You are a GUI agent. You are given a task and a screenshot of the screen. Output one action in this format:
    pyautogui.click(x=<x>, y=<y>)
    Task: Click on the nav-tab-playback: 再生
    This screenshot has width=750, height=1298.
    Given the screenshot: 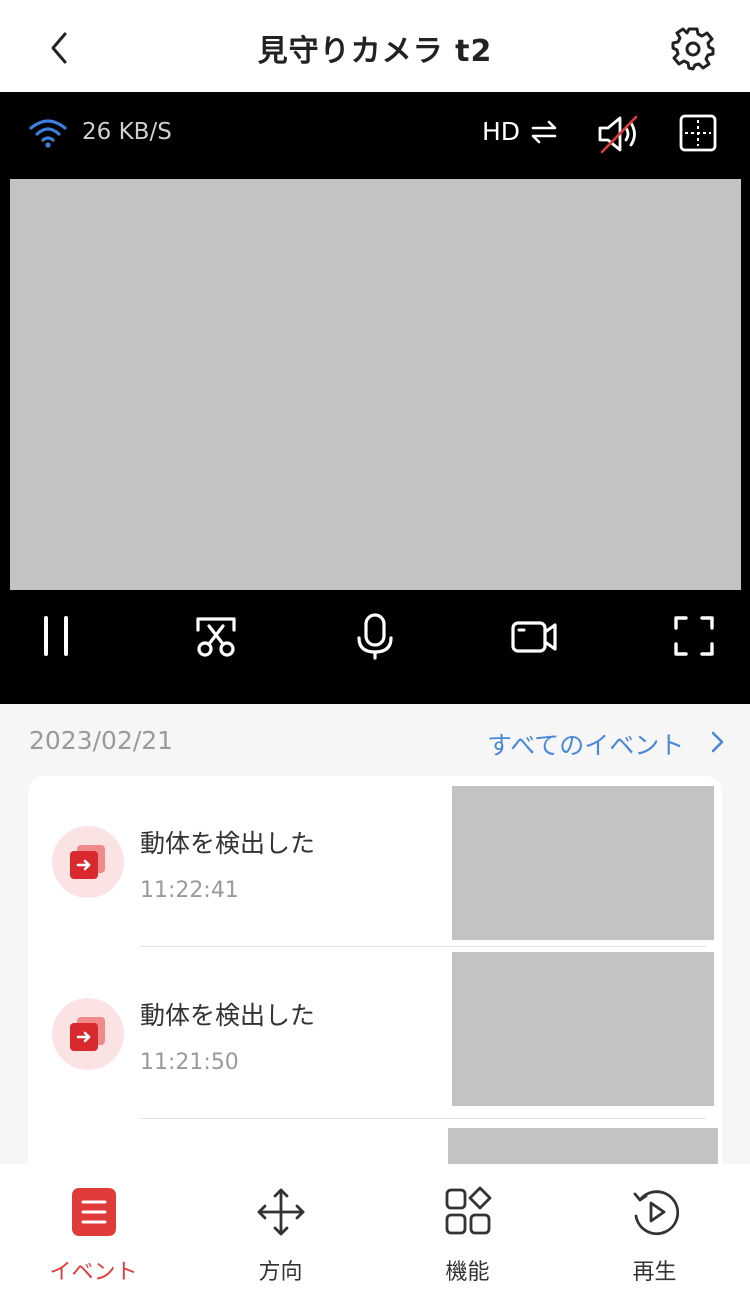 What is the action you would take?
    pyautogui.click(x=654, y=1231)
    